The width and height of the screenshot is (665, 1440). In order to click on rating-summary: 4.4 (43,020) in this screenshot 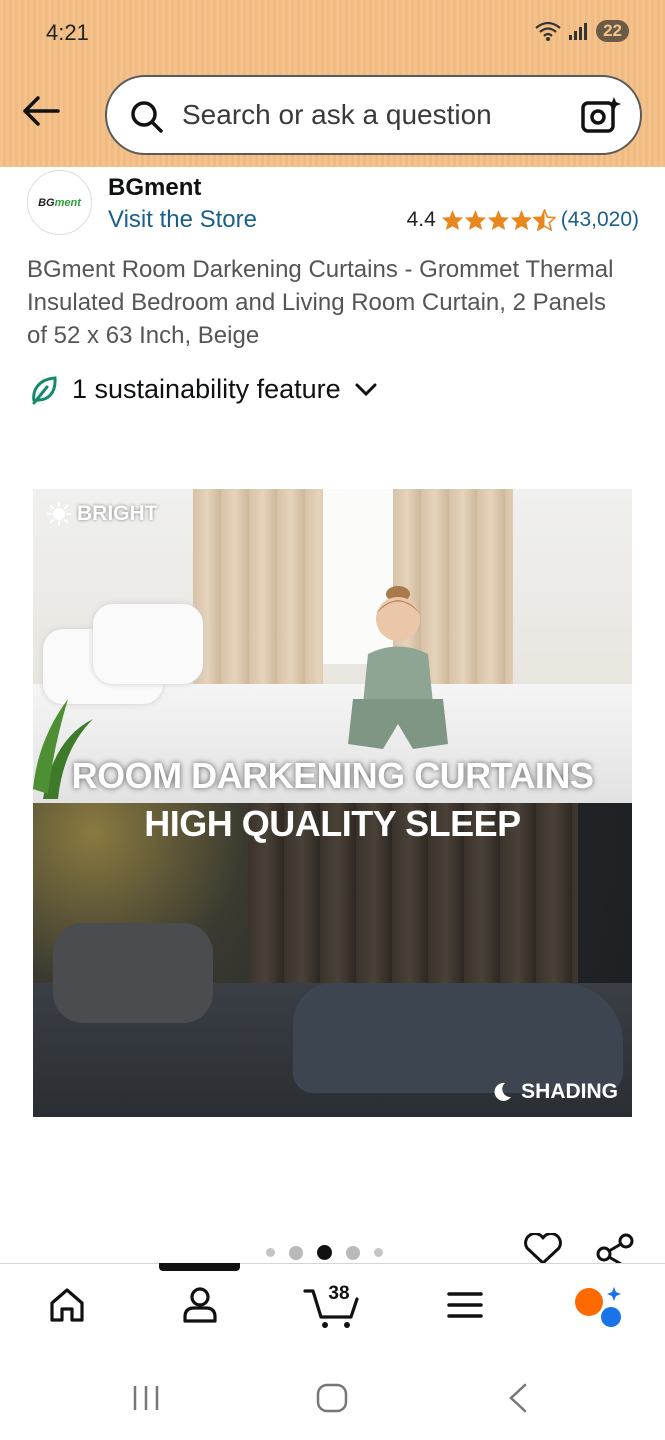, I will do `click(523, 220)`.